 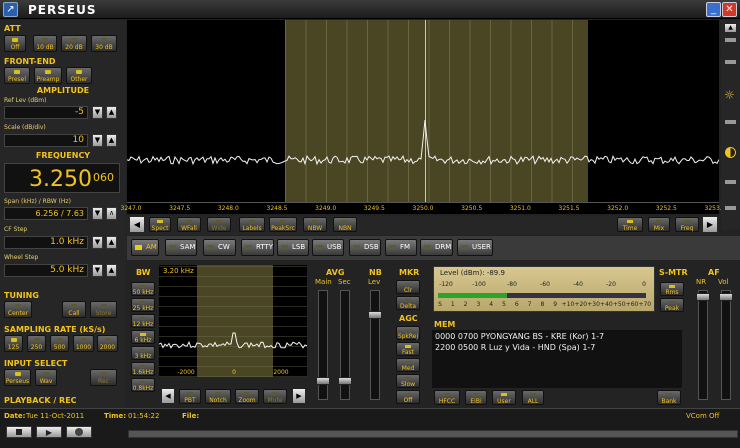 What do you see at coordinates (74, 309) in the screenshot?
I see `tuning-call-button: Call` at bounding box center [74, 309].